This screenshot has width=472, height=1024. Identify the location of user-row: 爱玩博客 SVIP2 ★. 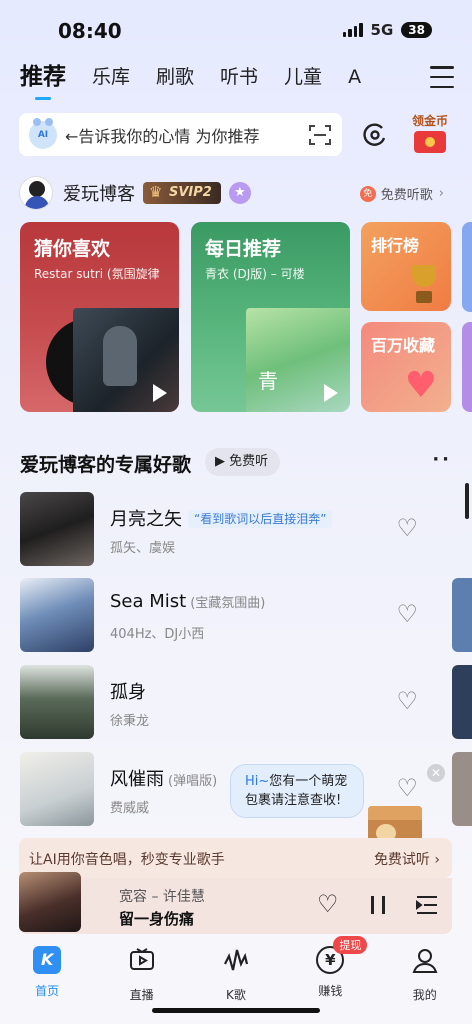
(135, 193).